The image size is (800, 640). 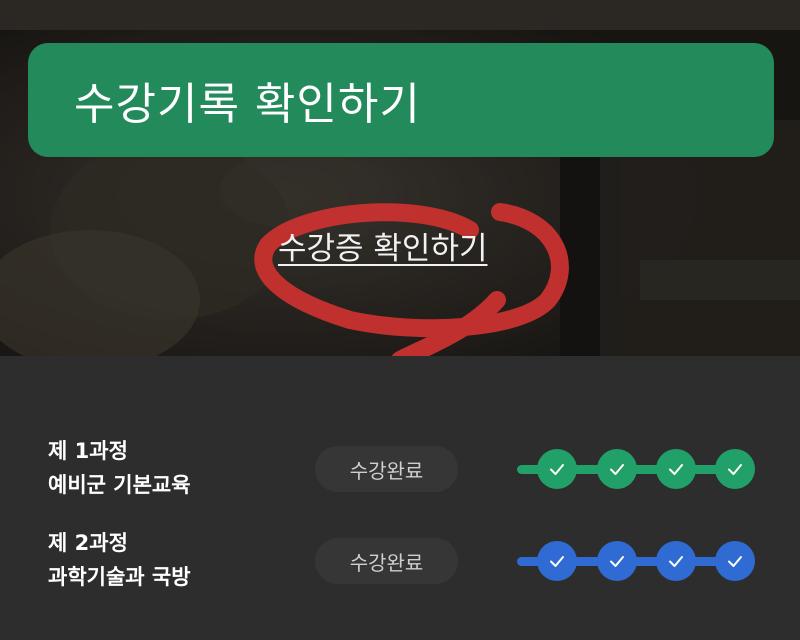 I want to click on course-item-1: 제 1과정 예비군 기본교육 수강완료, so click(x=400, y=479).